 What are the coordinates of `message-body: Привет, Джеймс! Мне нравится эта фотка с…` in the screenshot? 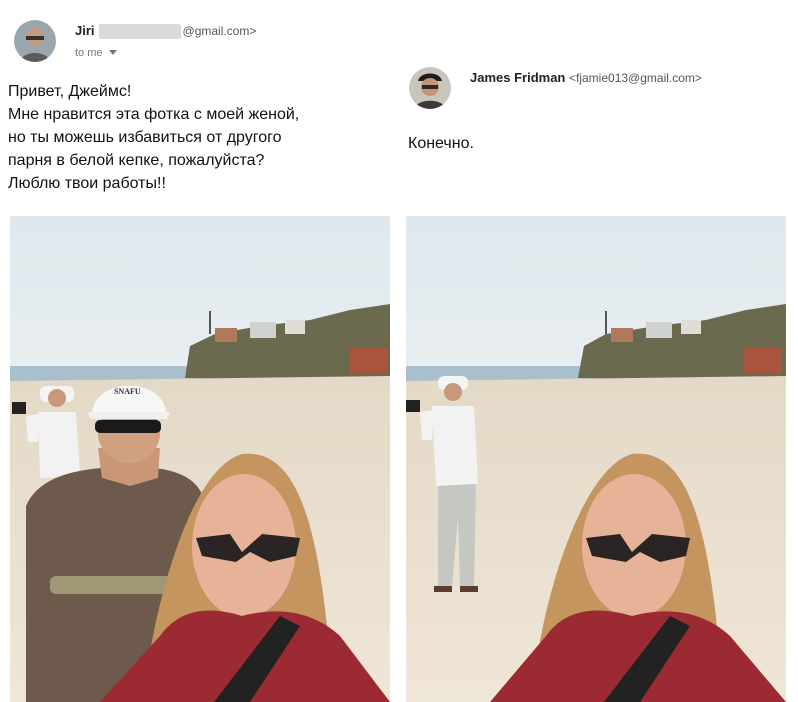 It's located at (153, 137).